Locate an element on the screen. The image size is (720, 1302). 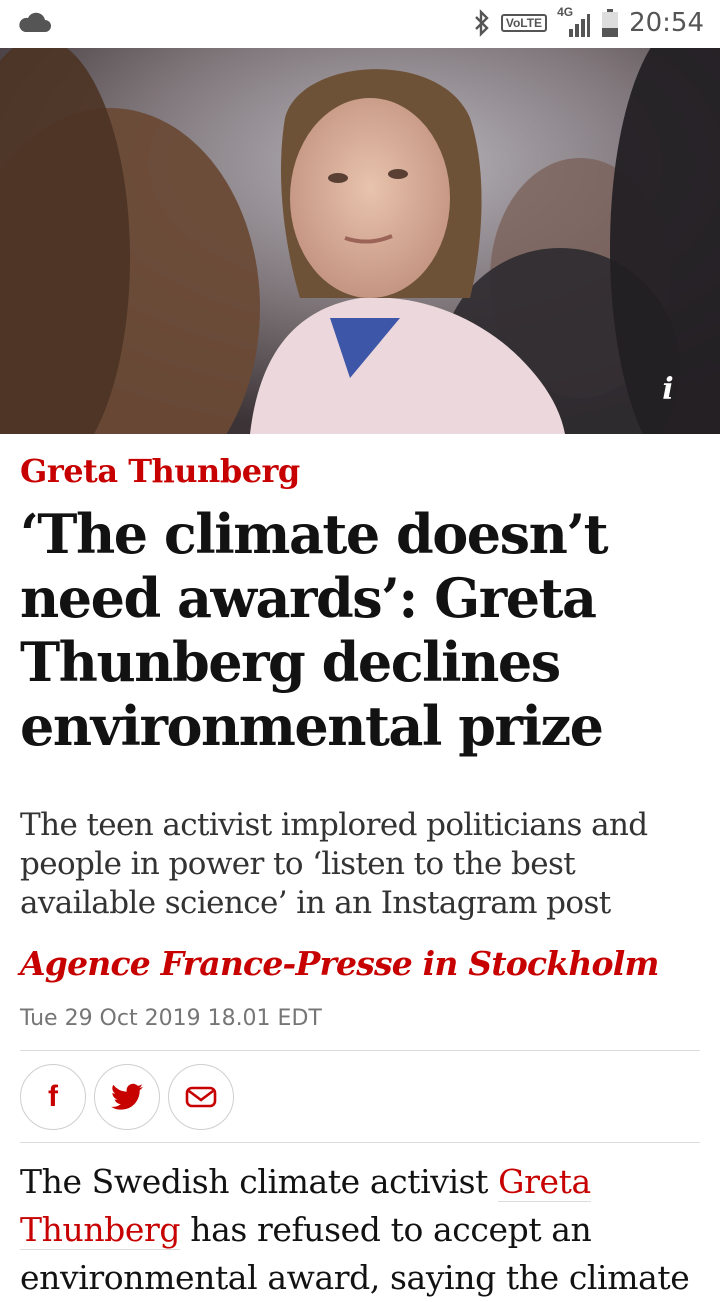
bluetooth-icon is located at coordinates (481, 23).